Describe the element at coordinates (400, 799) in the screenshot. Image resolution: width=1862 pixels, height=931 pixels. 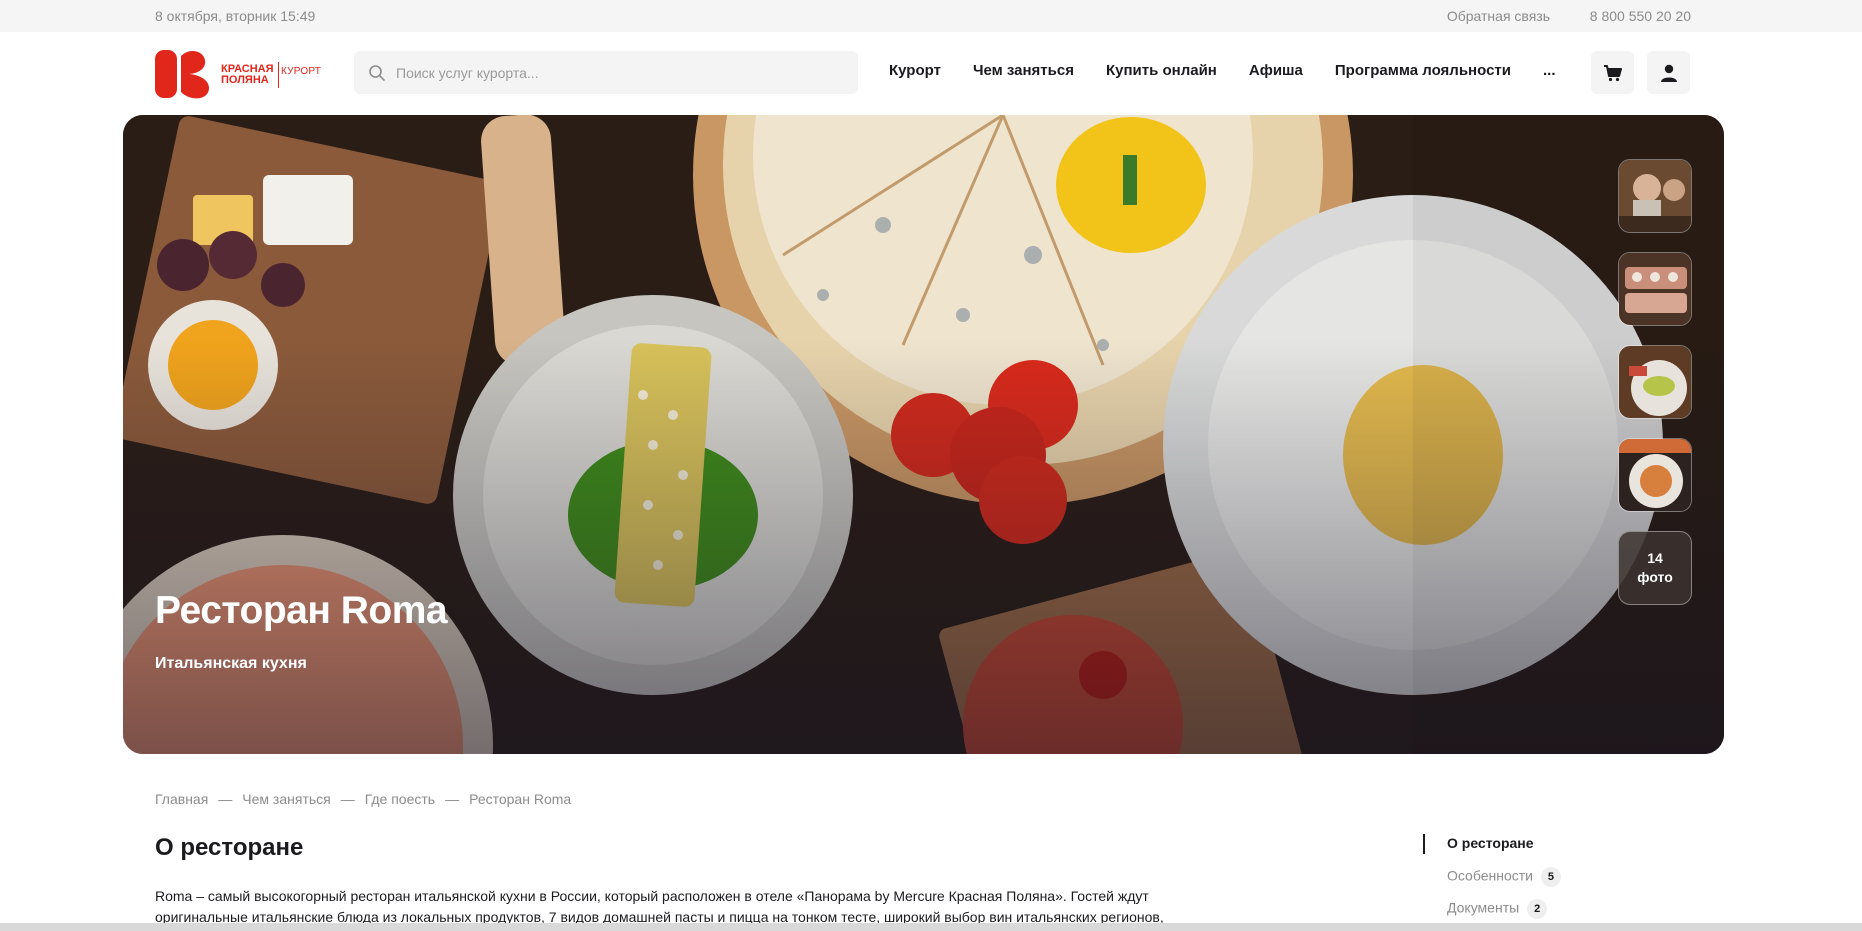
I see `breadcrumb-where-to-eat: Где поесть` at that location.